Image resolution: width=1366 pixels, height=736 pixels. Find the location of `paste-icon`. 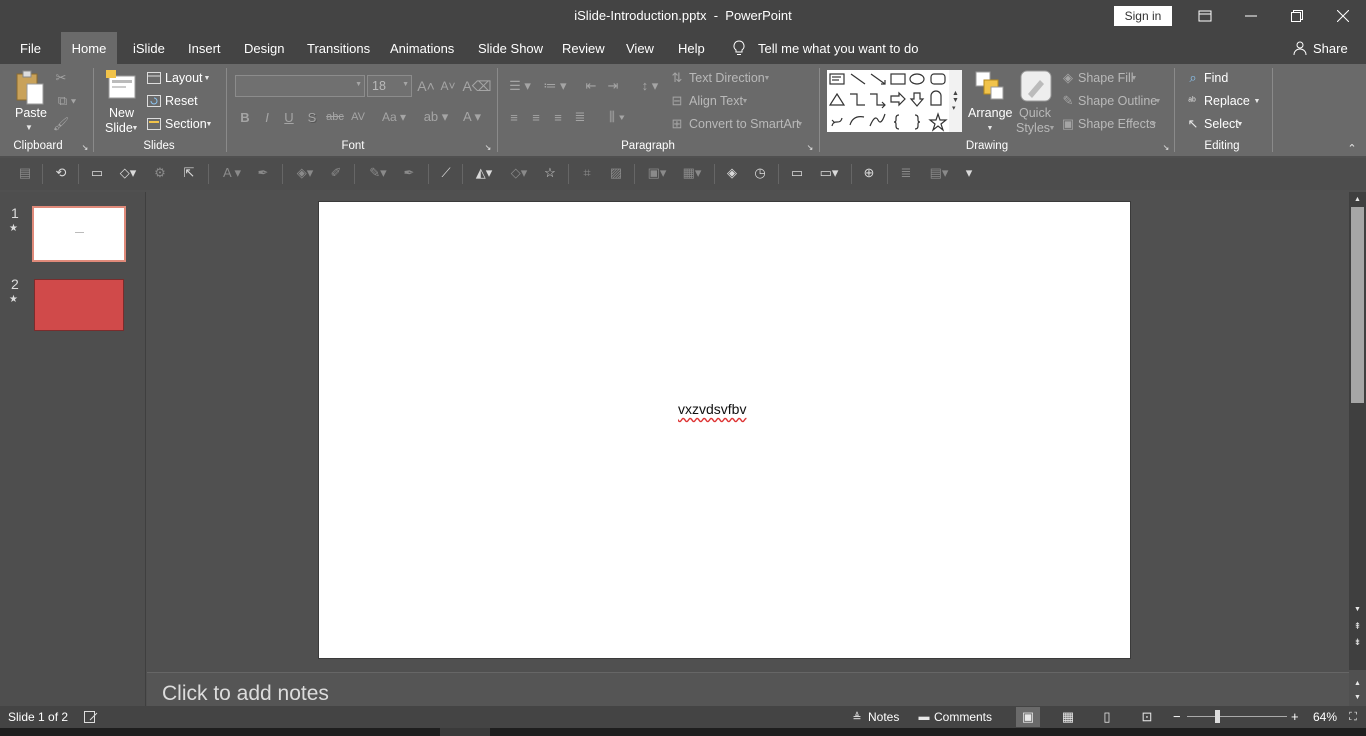

paste-icon is located at coordinates (29, 88).